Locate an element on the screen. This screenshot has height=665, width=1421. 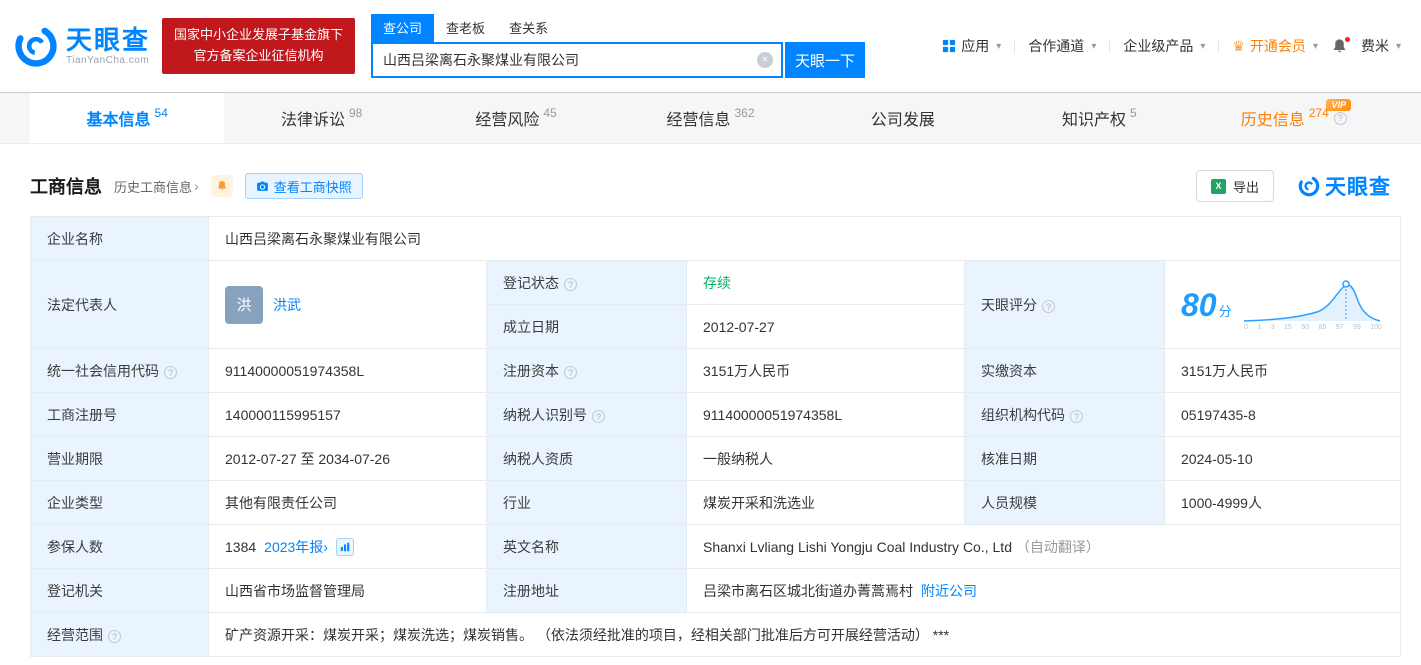
search-tab-company: 查公司 is located at coordinates (403, 28).